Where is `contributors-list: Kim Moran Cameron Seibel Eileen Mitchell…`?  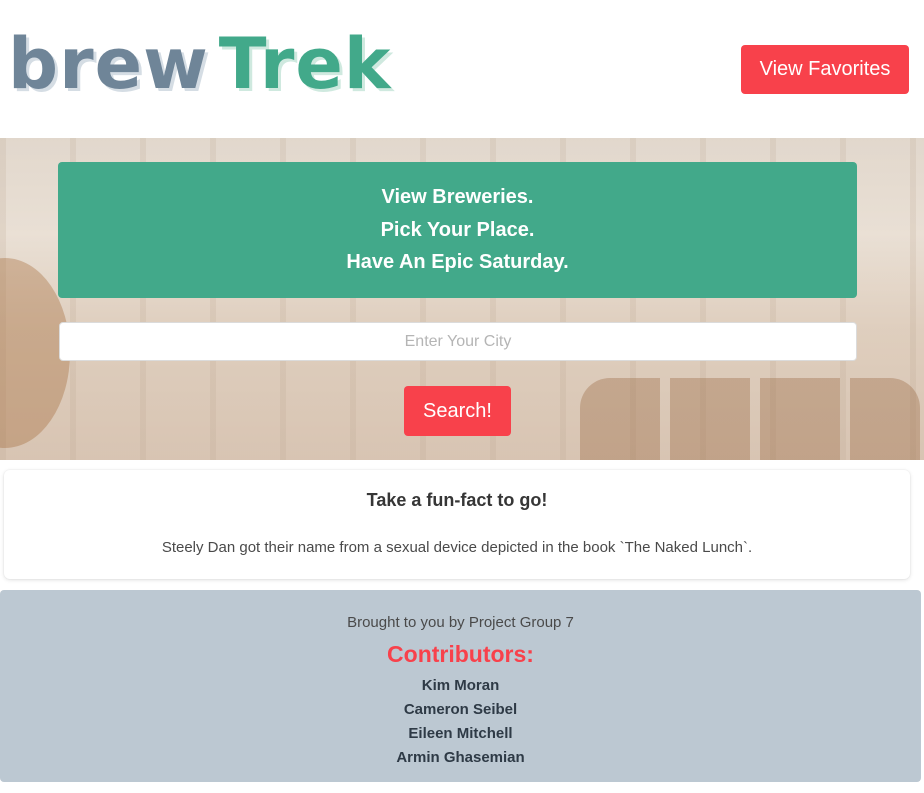 contributors-list: Kim Moran Cameron Seibel Eileen Mitchell… is located at coordinates (460, 722).